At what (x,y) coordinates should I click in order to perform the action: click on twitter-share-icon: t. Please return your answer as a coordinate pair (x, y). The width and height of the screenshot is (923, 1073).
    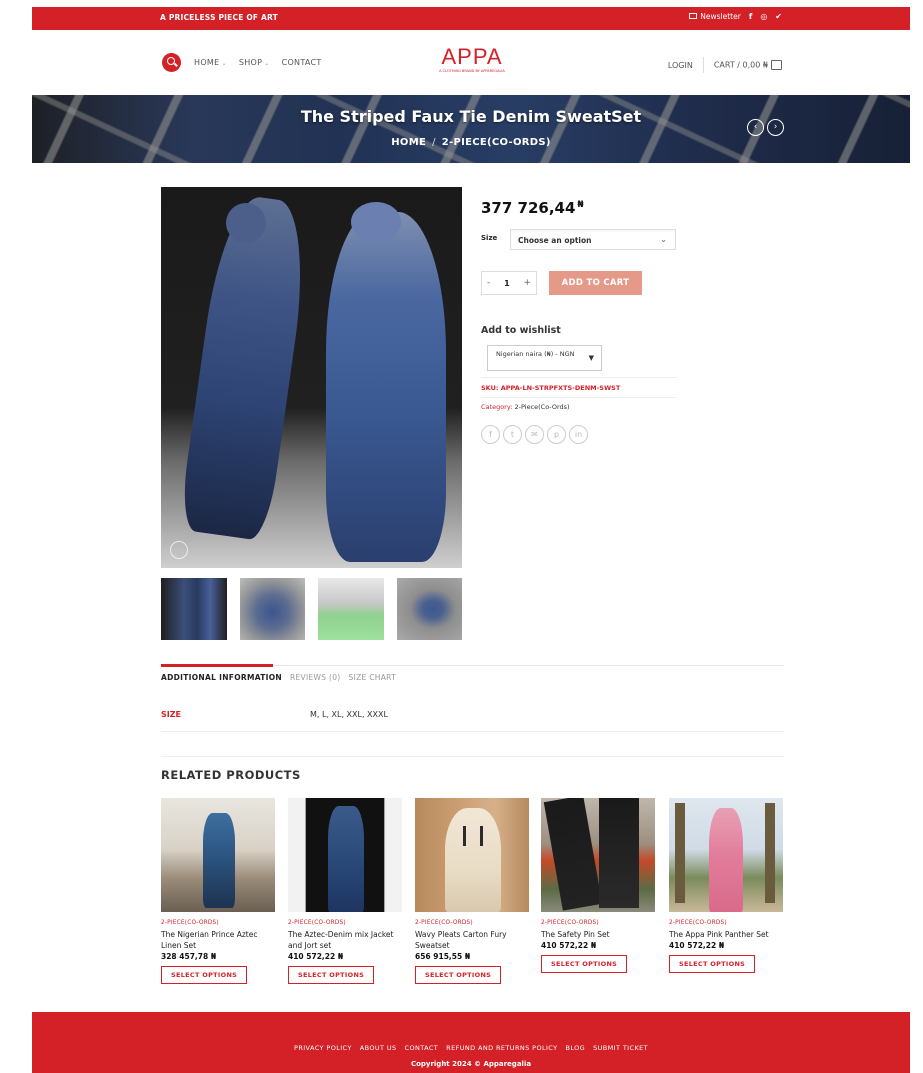
    Looking at the image, I should click on (512, 434).